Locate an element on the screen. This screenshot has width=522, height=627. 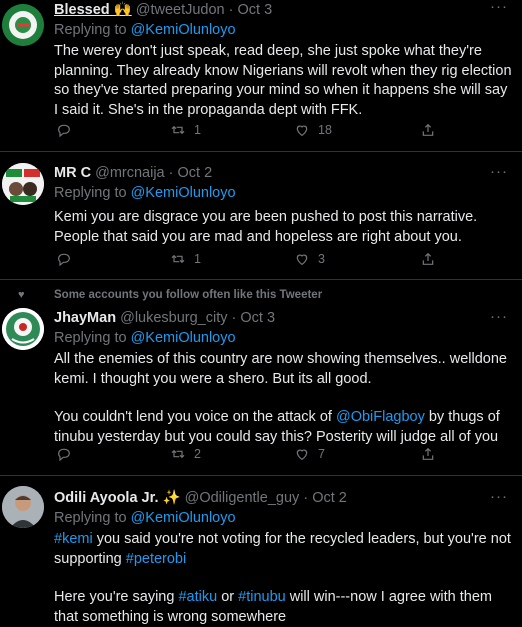
like-count: 3 is located at coordinates (321, 259).